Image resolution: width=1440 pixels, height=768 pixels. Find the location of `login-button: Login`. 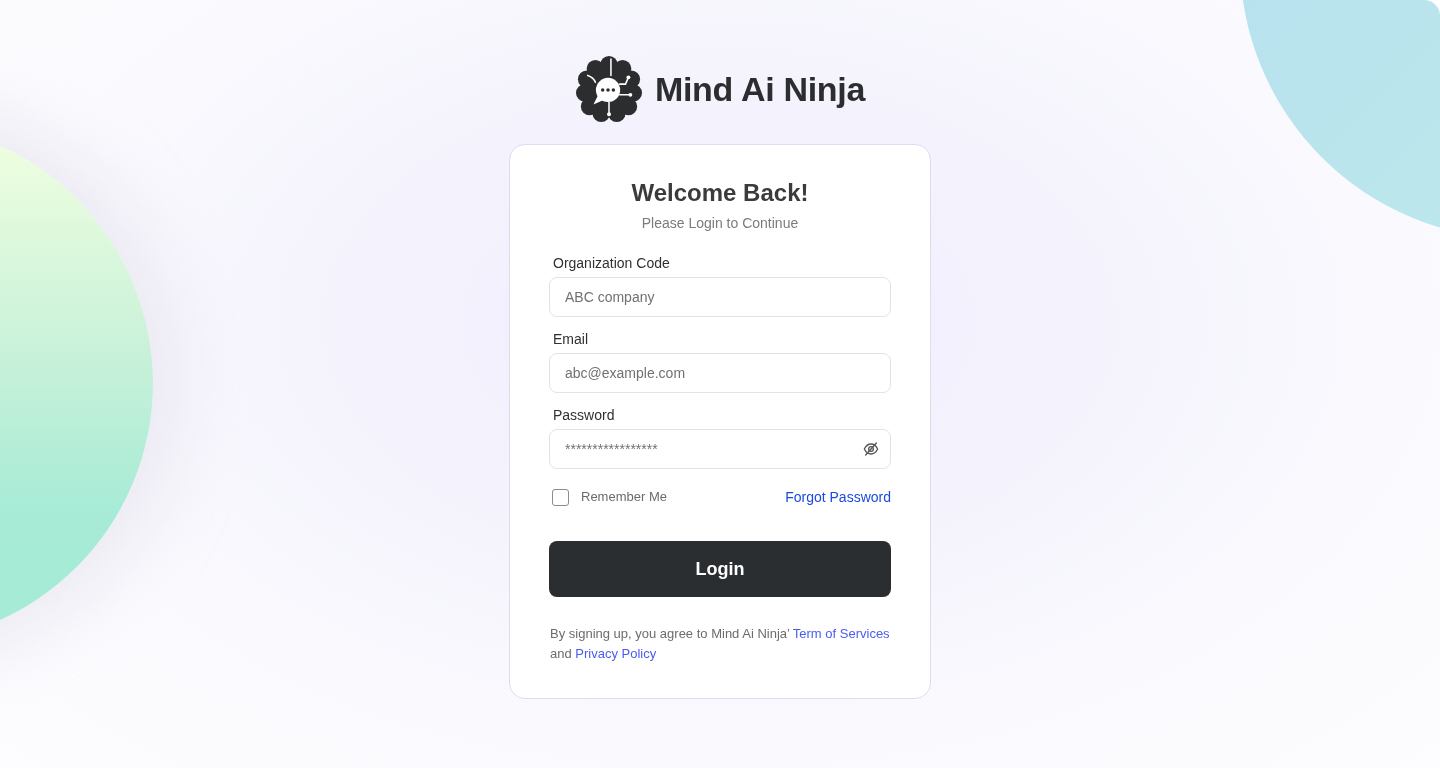

login-button: Login is located at coordinates (720, 569).